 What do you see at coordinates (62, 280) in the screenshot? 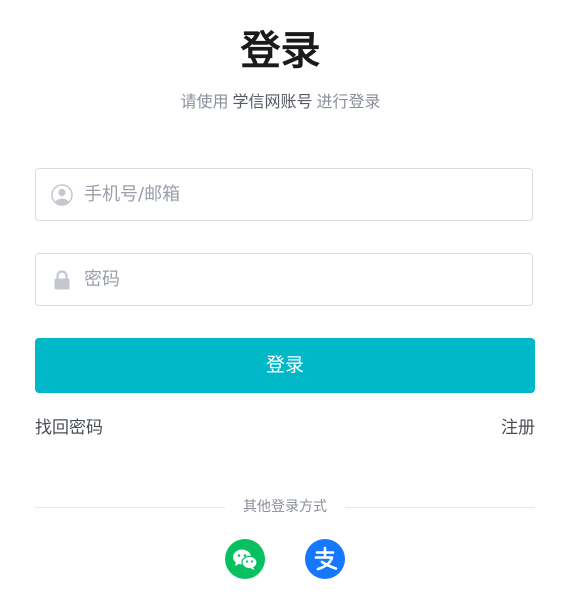
I see `lock-icon` at bounding box center [62, 280].